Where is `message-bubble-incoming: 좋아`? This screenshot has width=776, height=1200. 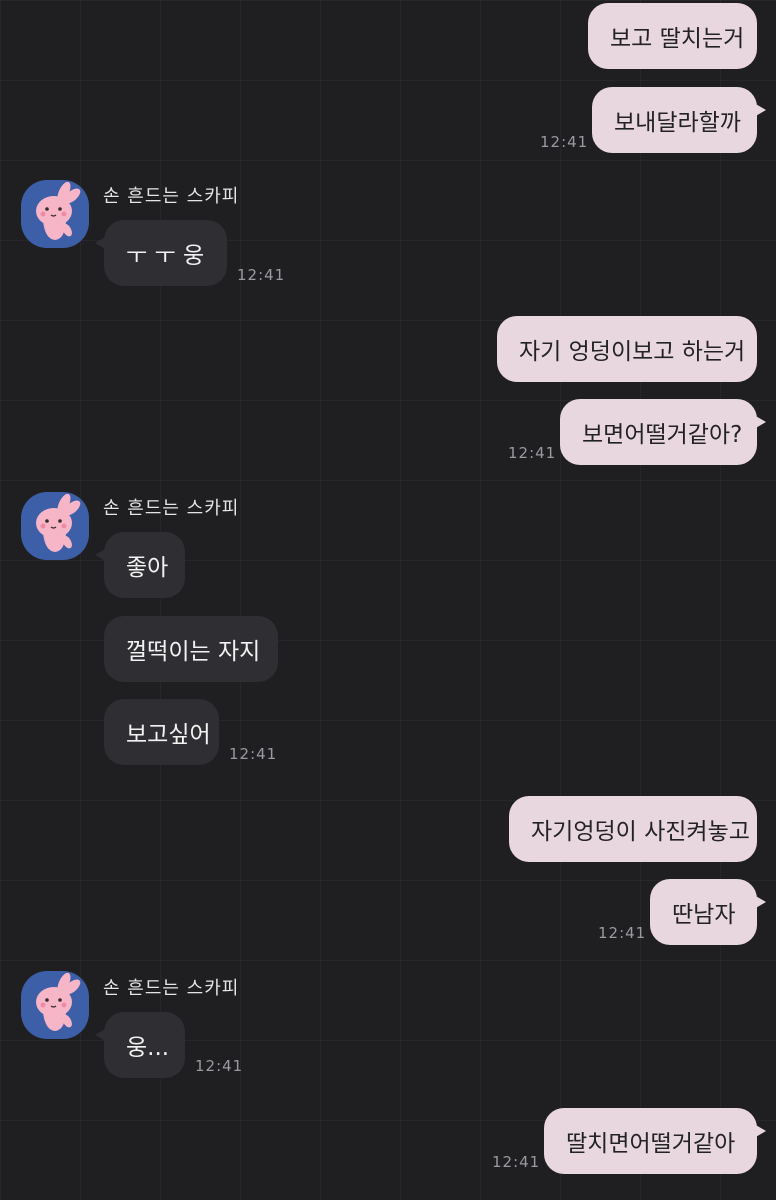 message-bubble-incoming: 좋아 is located at coordinates (140, 565).